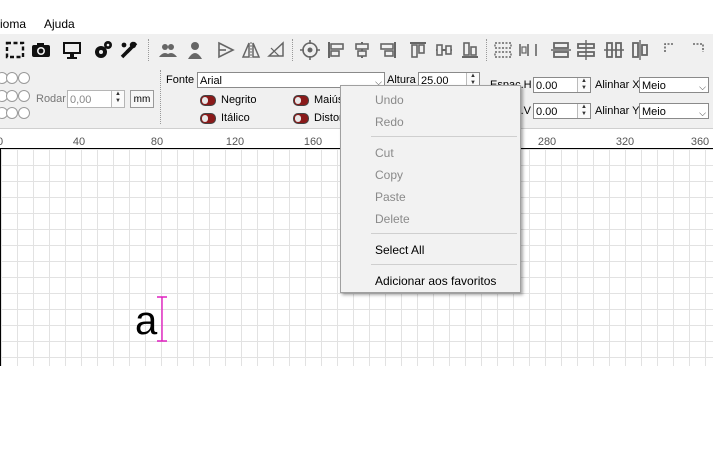 This screenshot has height=473, width=713. What do you see at coordinates (444, 50) in the screenshot?
I see `align-middle-icon` at bounding box center [444, 50].